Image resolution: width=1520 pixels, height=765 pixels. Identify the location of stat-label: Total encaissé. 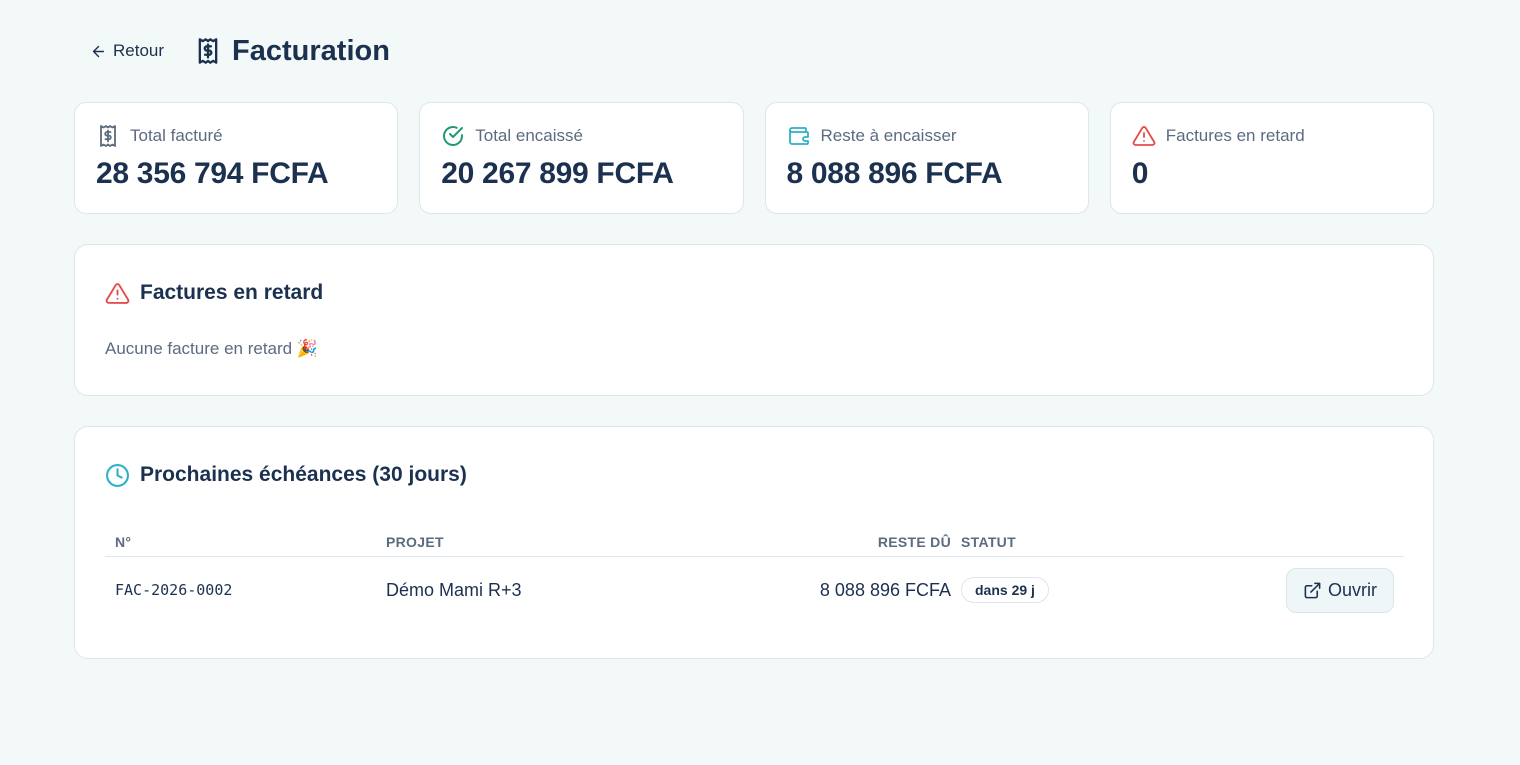
(529, 135).